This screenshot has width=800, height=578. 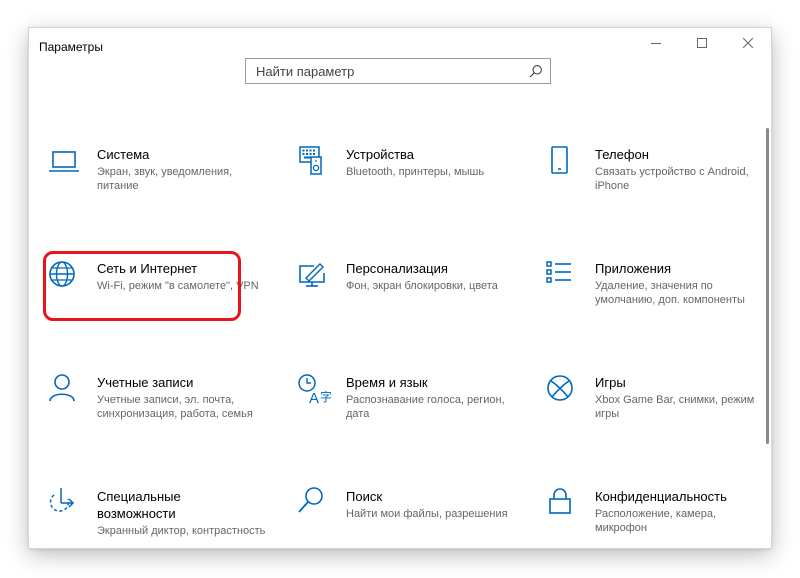 I want to click on search-box, so click(x=398, y=71).